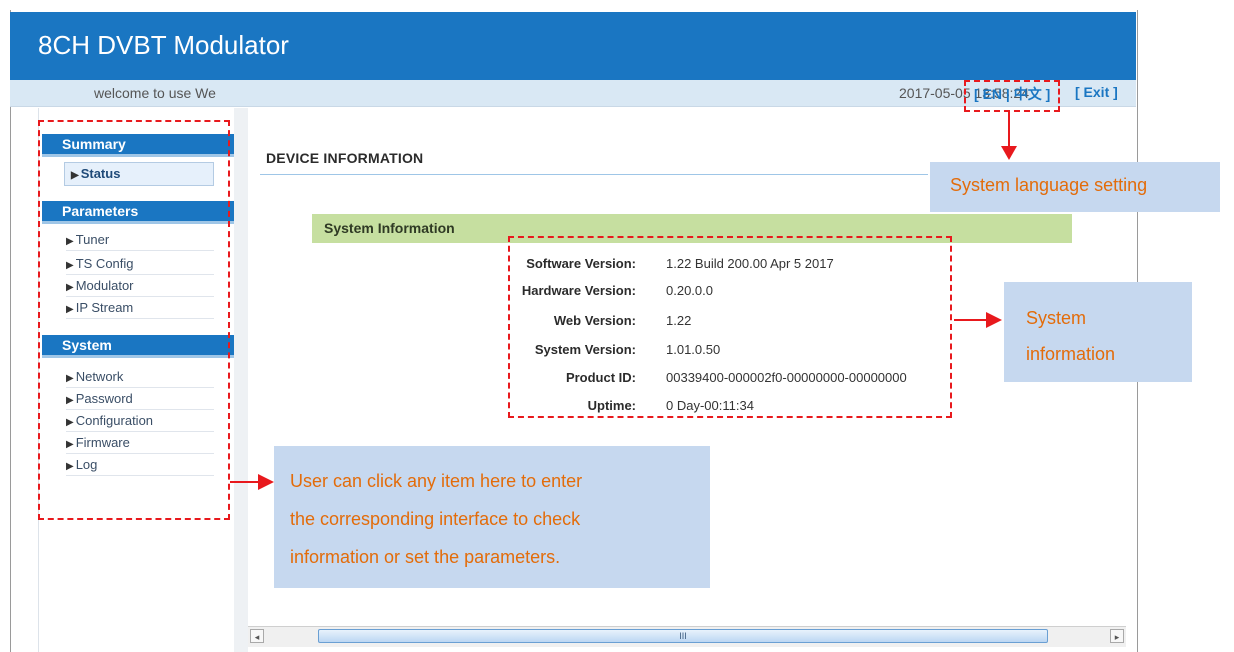 This screenshot has height=652, width=1234. What do you see at coordinates (257, 636) in the screenshot?
I see `scroll-left-button: ◂` at bounding box center [257, 636].